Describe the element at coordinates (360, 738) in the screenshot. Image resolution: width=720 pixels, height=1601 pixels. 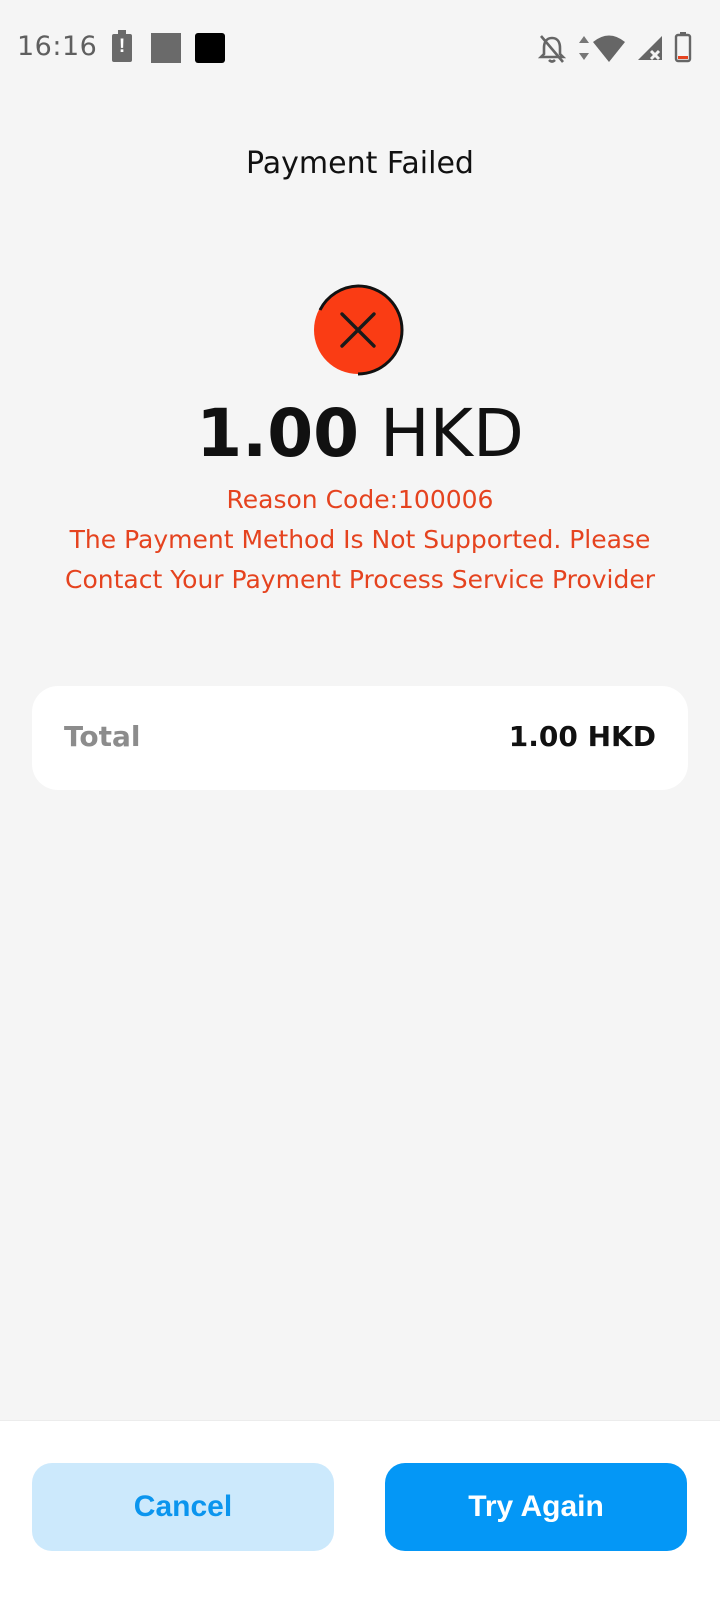
I see `total-card: Total 1.00 HKD` at that location.